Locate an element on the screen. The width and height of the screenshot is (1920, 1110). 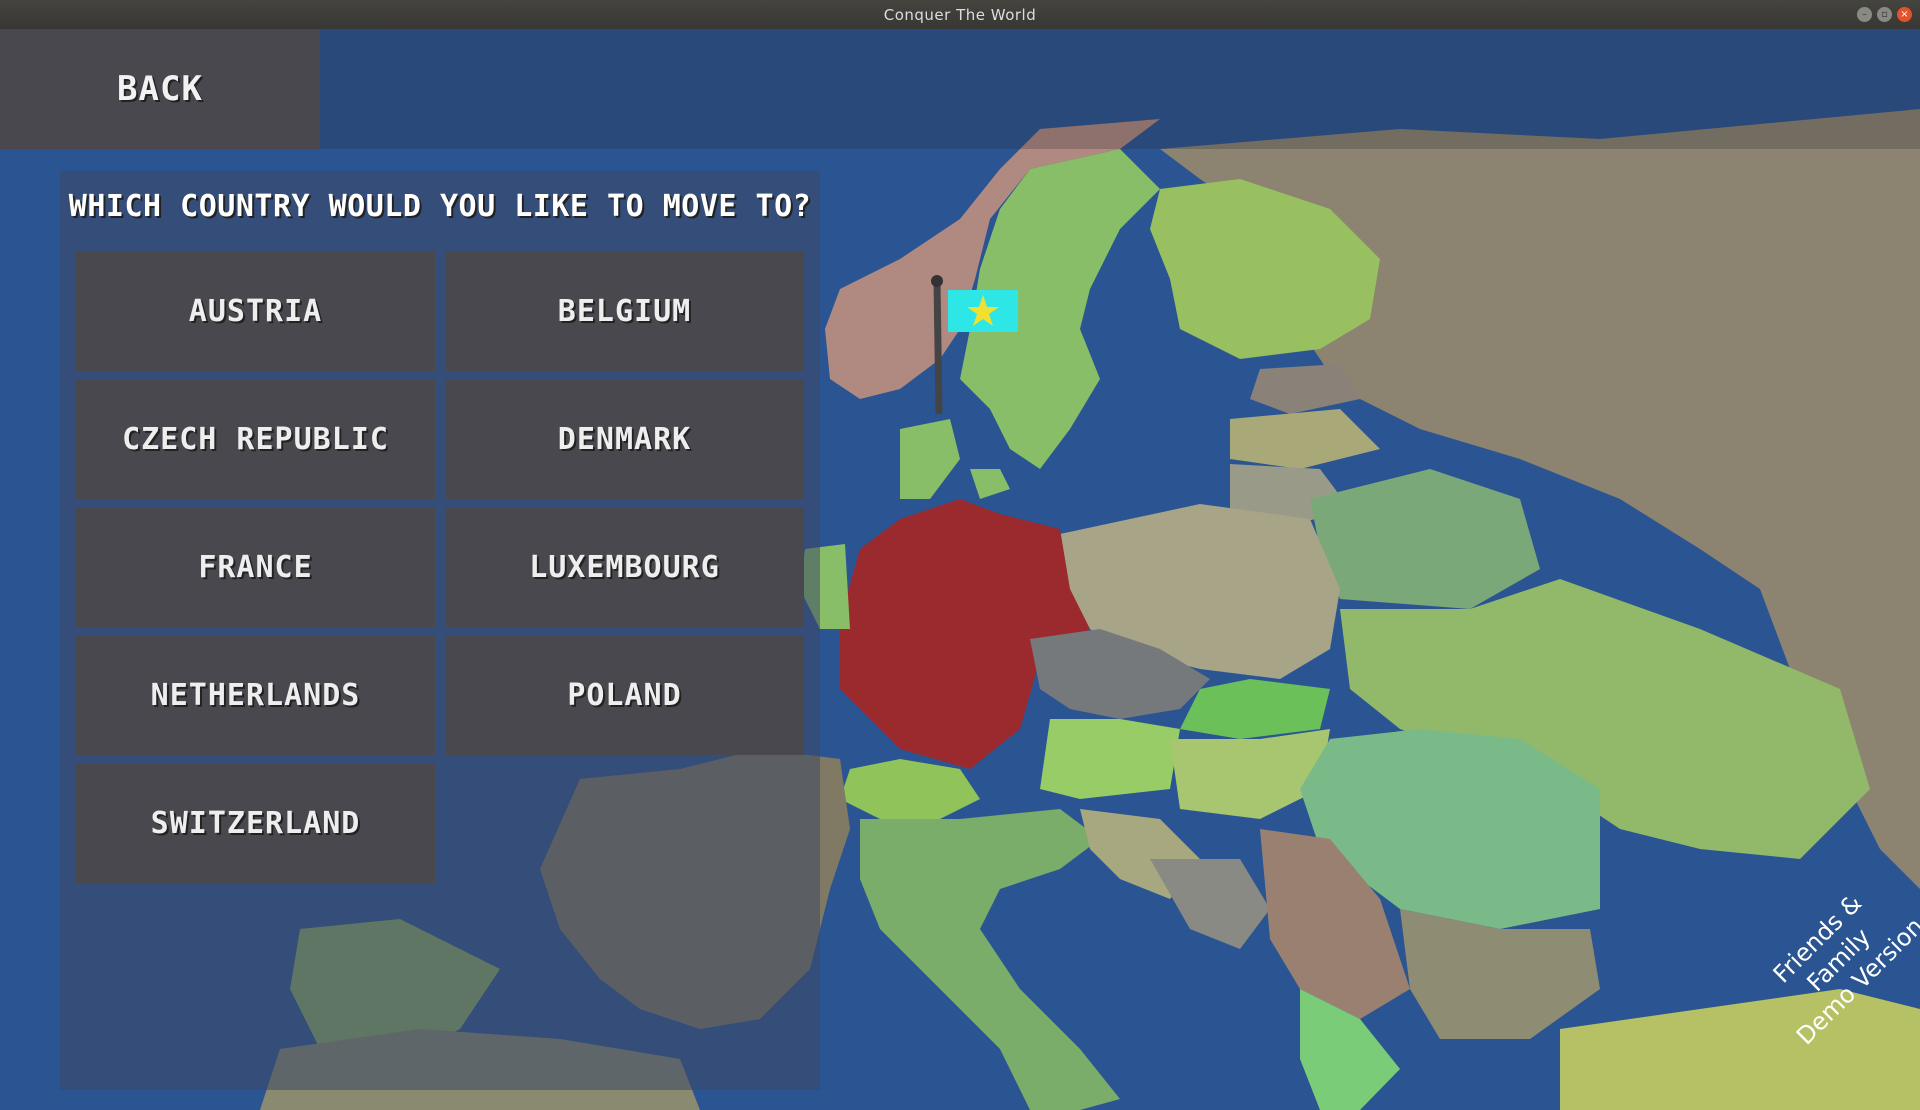
window-titlebar: Conquer The World – ▫ × is located at coordinates (960, 14).